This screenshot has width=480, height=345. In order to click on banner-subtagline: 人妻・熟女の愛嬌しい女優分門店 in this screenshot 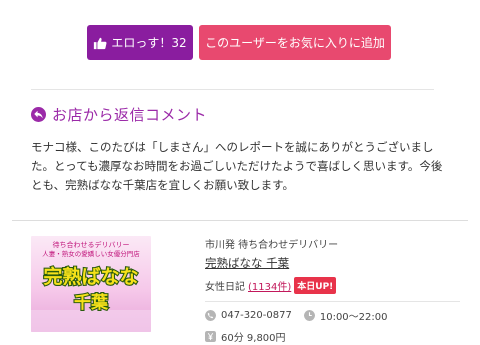, I will do `click(91, 253)`.